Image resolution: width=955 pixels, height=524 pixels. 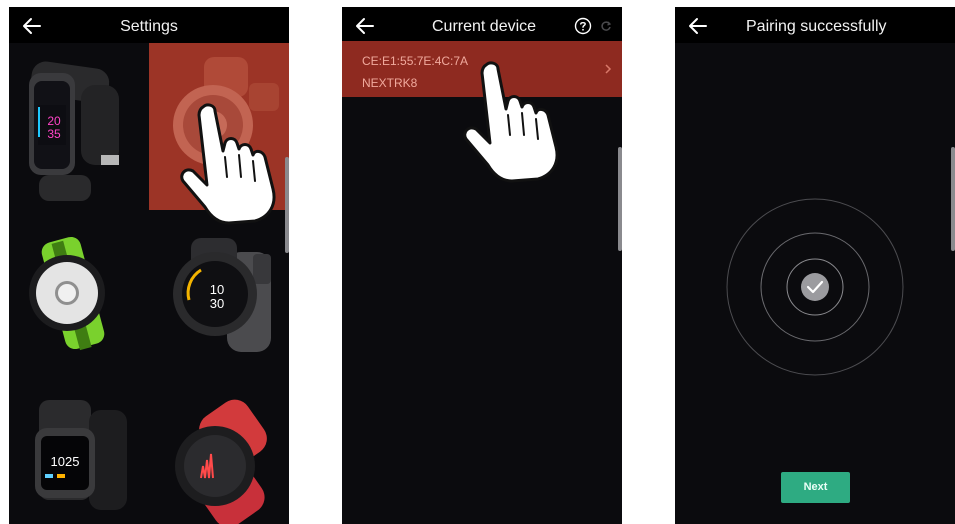 I want to click on device-card-gray-watch: 10 30, so click(x=219, y=290).